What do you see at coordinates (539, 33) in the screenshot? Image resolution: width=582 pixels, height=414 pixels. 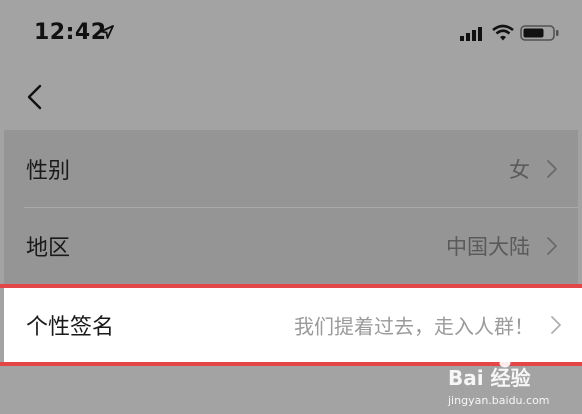 I see `battery-icon` at bounding box center [539, 33].